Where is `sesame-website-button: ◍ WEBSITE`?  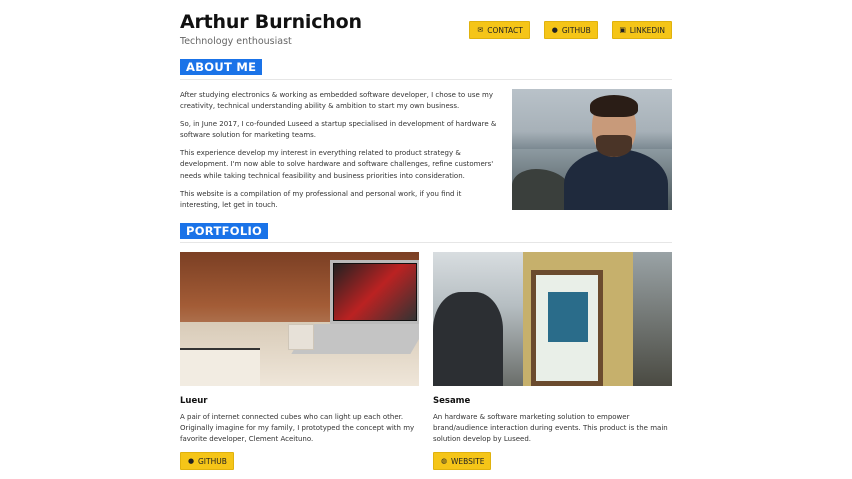 sesame-website-button: ◍ WEBSITE is located at coordinates (462, 461).